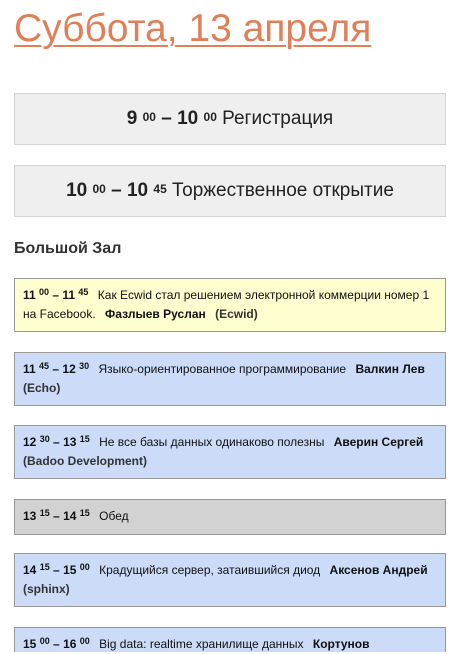 The width and height of the screenshot is (464, 654). I want to click on slot-title: Торжественное открытие, so click(283, 190).